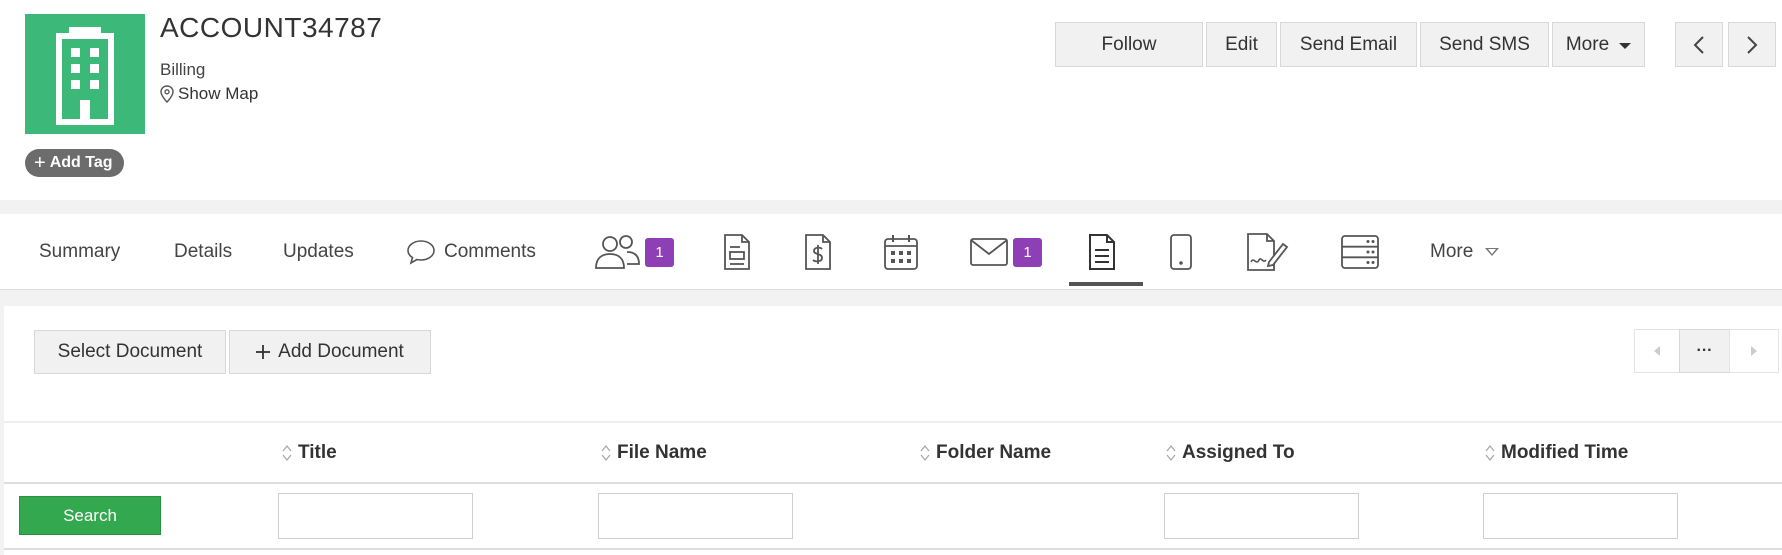  I want to click on more-actions-button: More, so click(1598, 44).